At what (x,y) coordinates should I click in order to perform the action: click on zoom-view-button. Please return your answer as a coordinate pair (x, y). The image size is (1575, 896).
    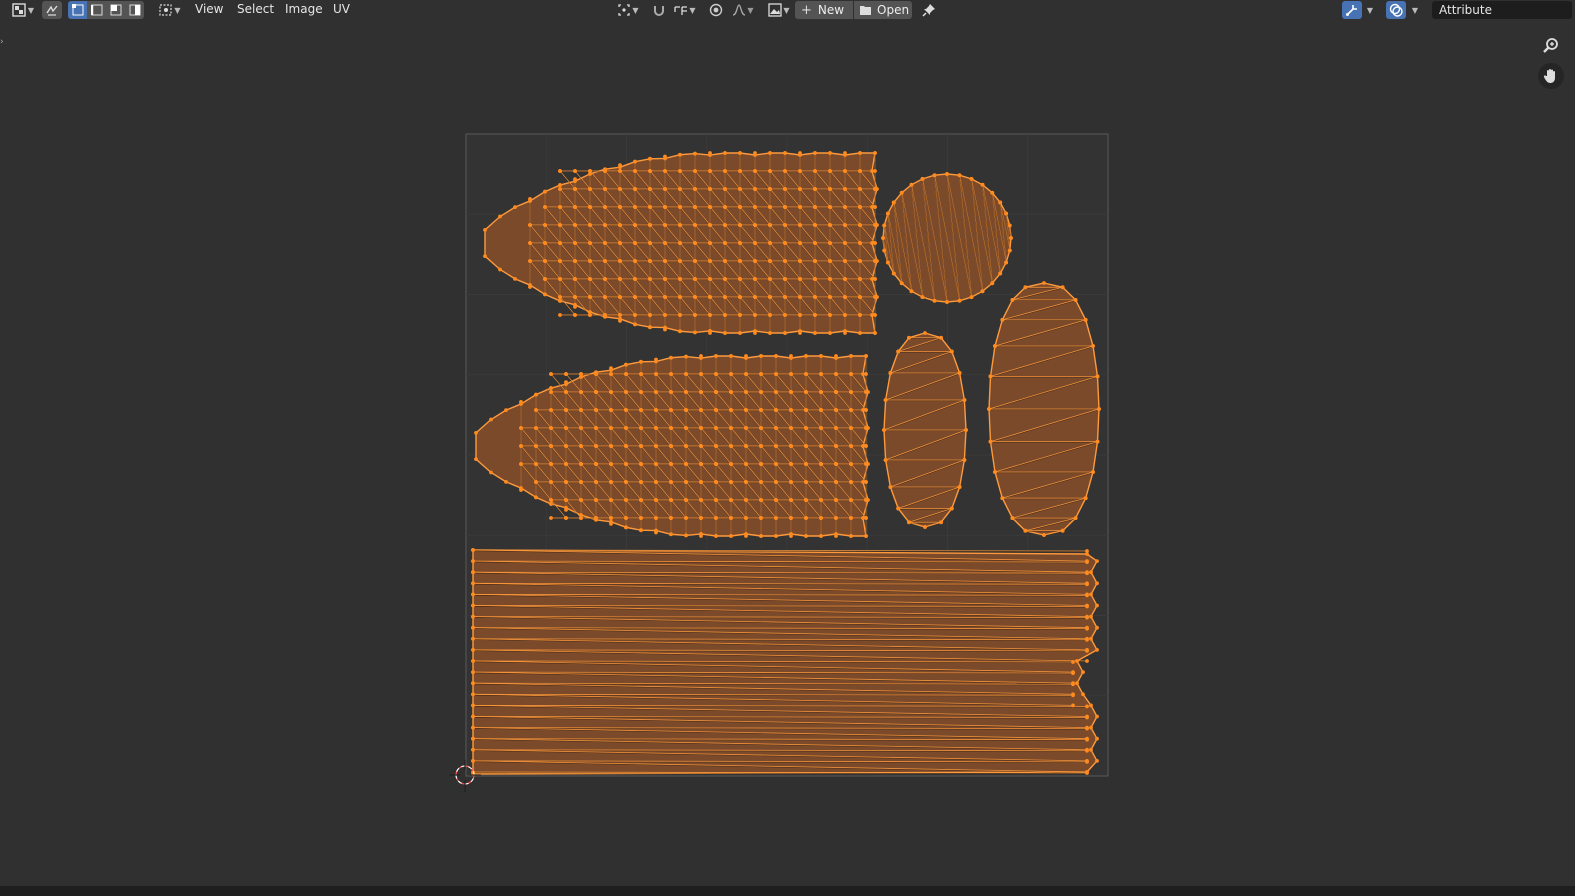
    Looking at the image, I should click on (1551, 46).